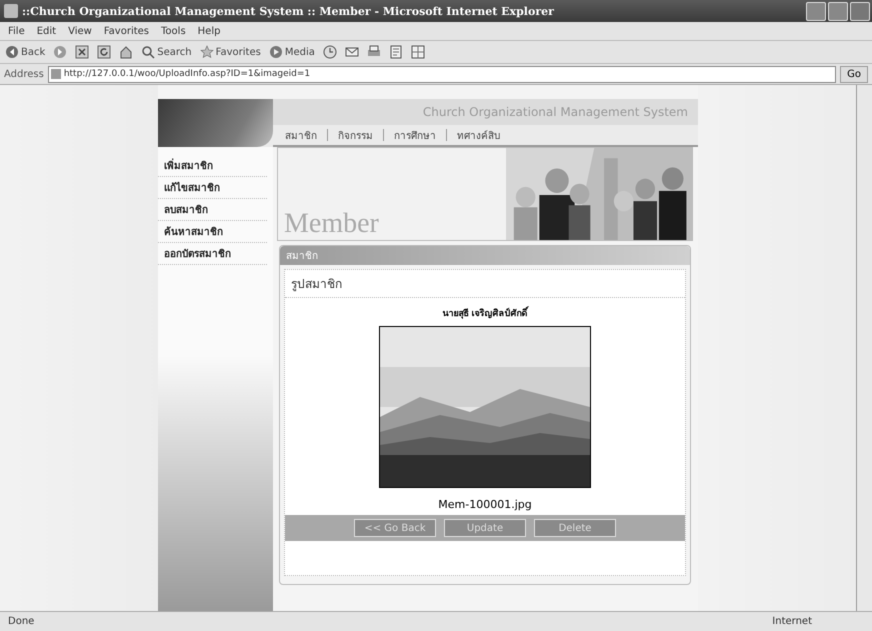 The image size is (872, 631). Describe the element at coordinates (816, 11) in the screenshot. I see `minimize-button` at that location.